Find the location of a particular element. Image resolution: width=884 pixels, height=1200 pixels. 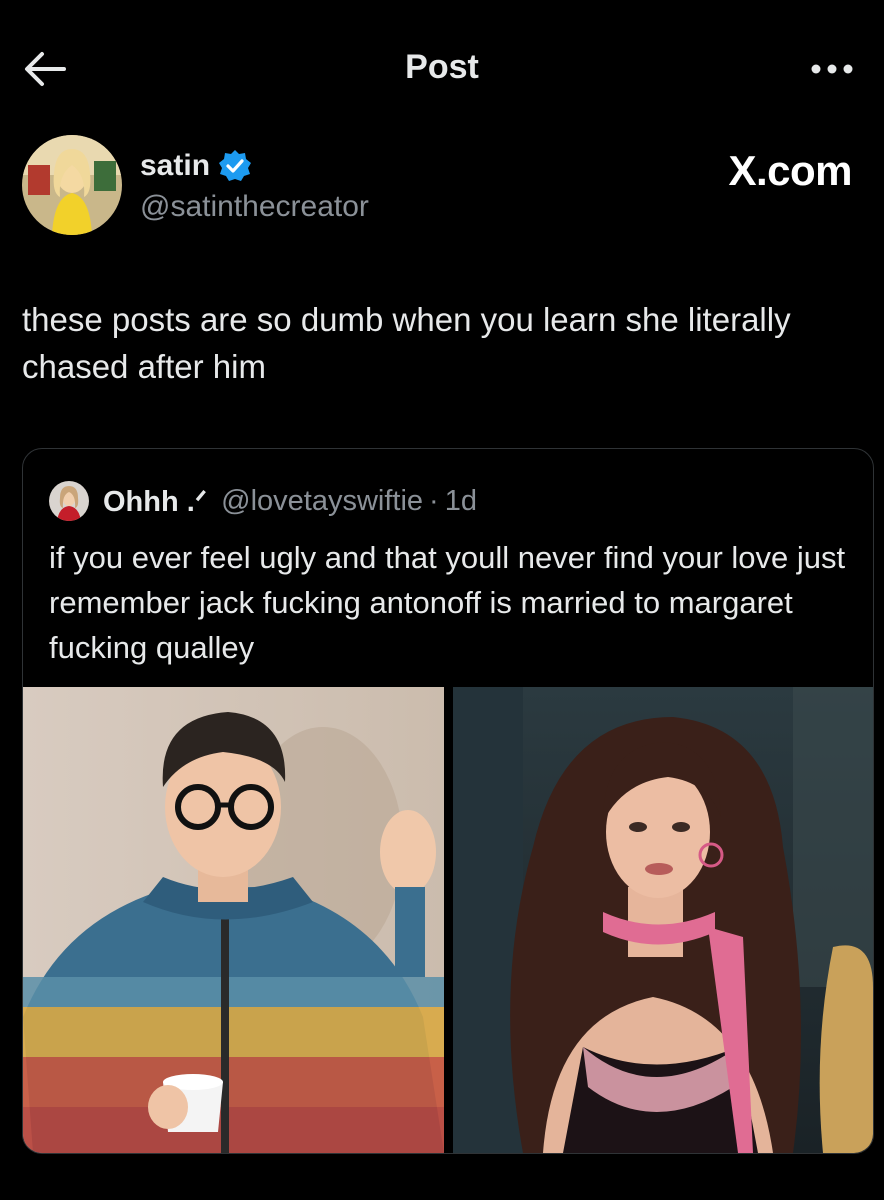

more-options-button is located at coordinates (832, 69).